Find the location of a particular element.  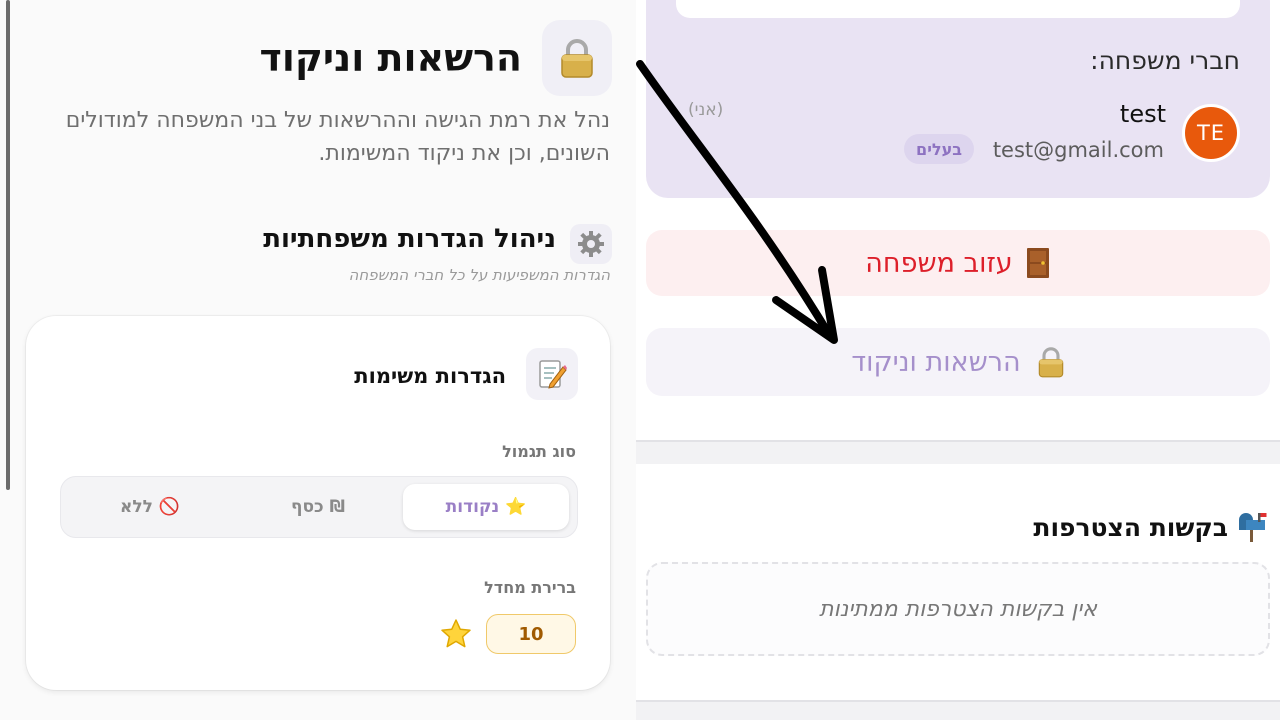

default-value-label: ברירת מחדל is located at coordinates (530, 587).